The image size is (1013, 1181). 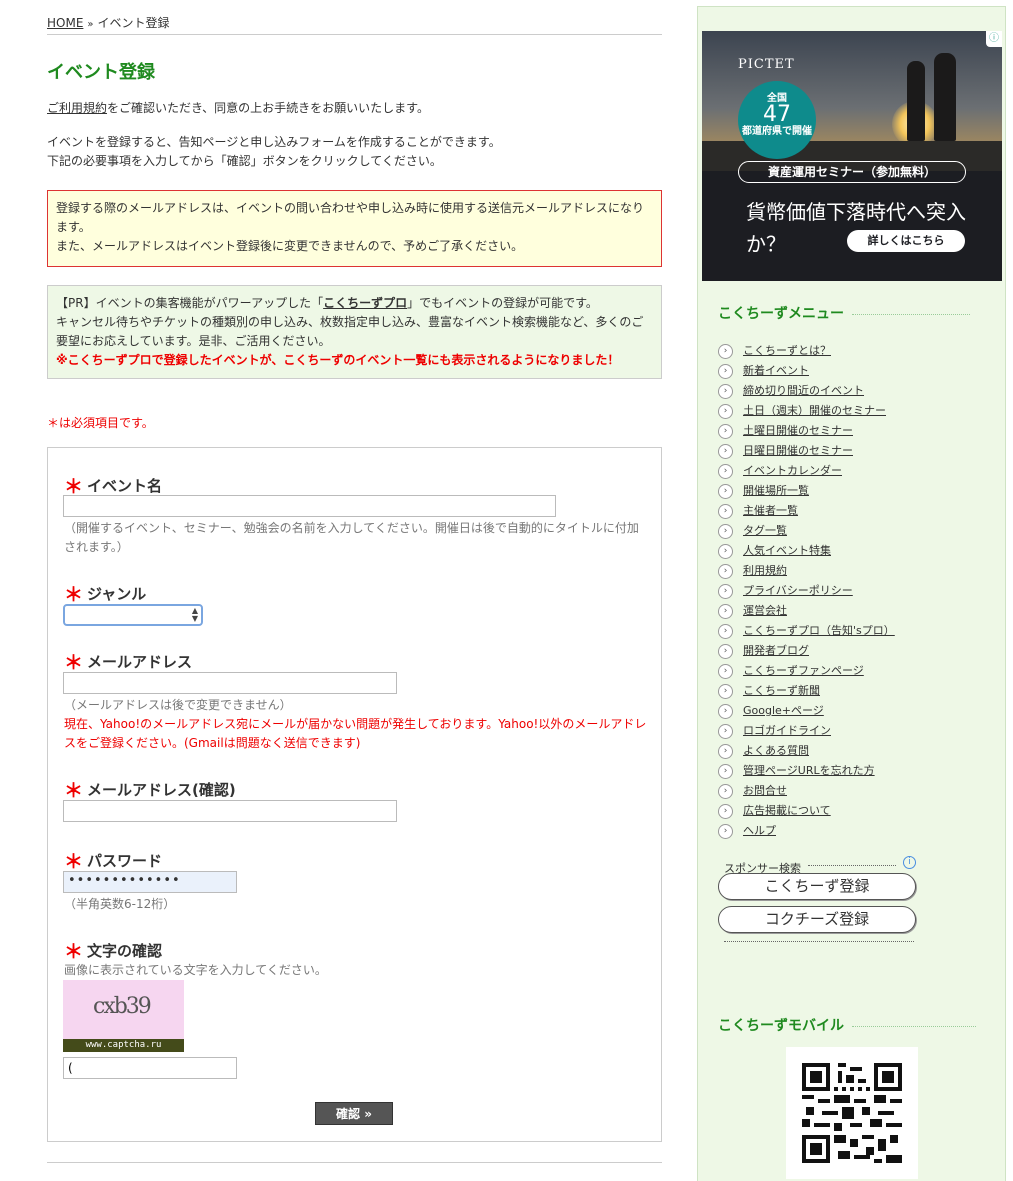 I want to click on sidebar-menu-link: Google+ページ, so click(x=783, y=710).